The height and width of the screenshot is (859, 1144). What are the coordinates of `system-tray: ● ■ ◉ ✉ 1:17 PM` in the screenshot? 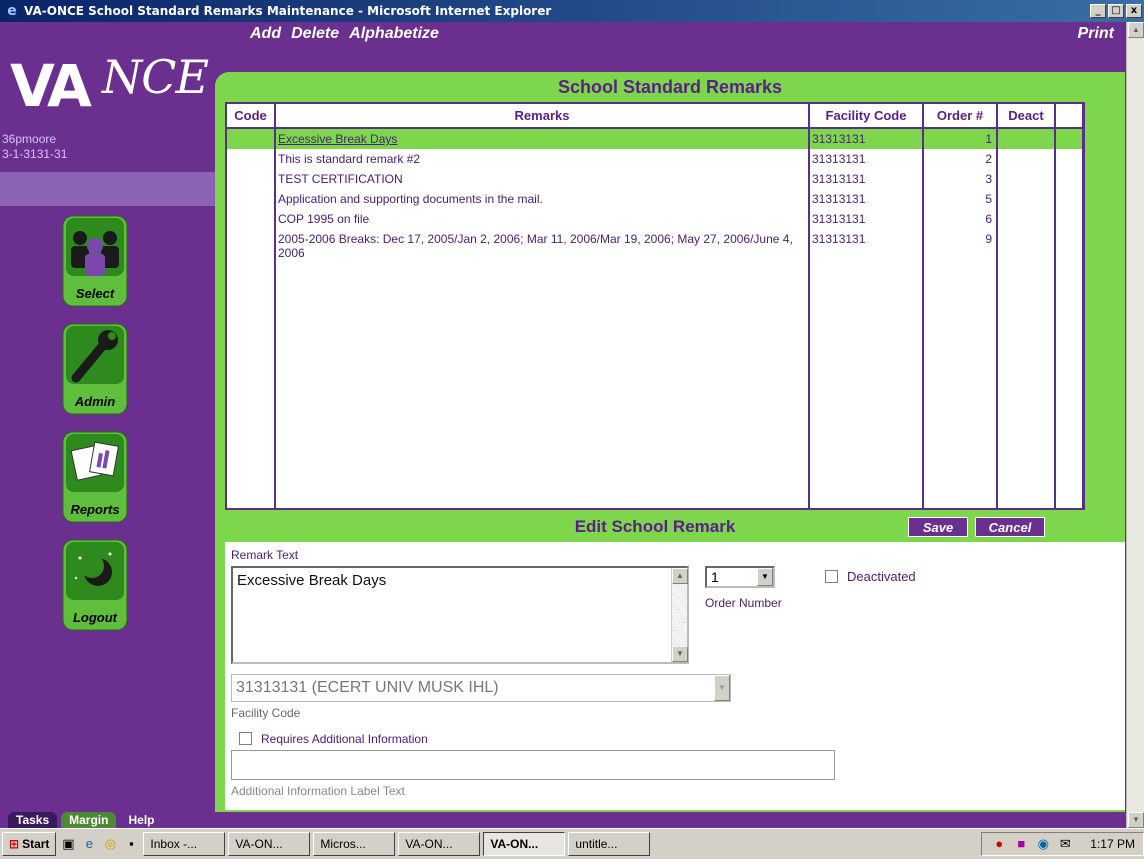 It's located at (1062, 844).